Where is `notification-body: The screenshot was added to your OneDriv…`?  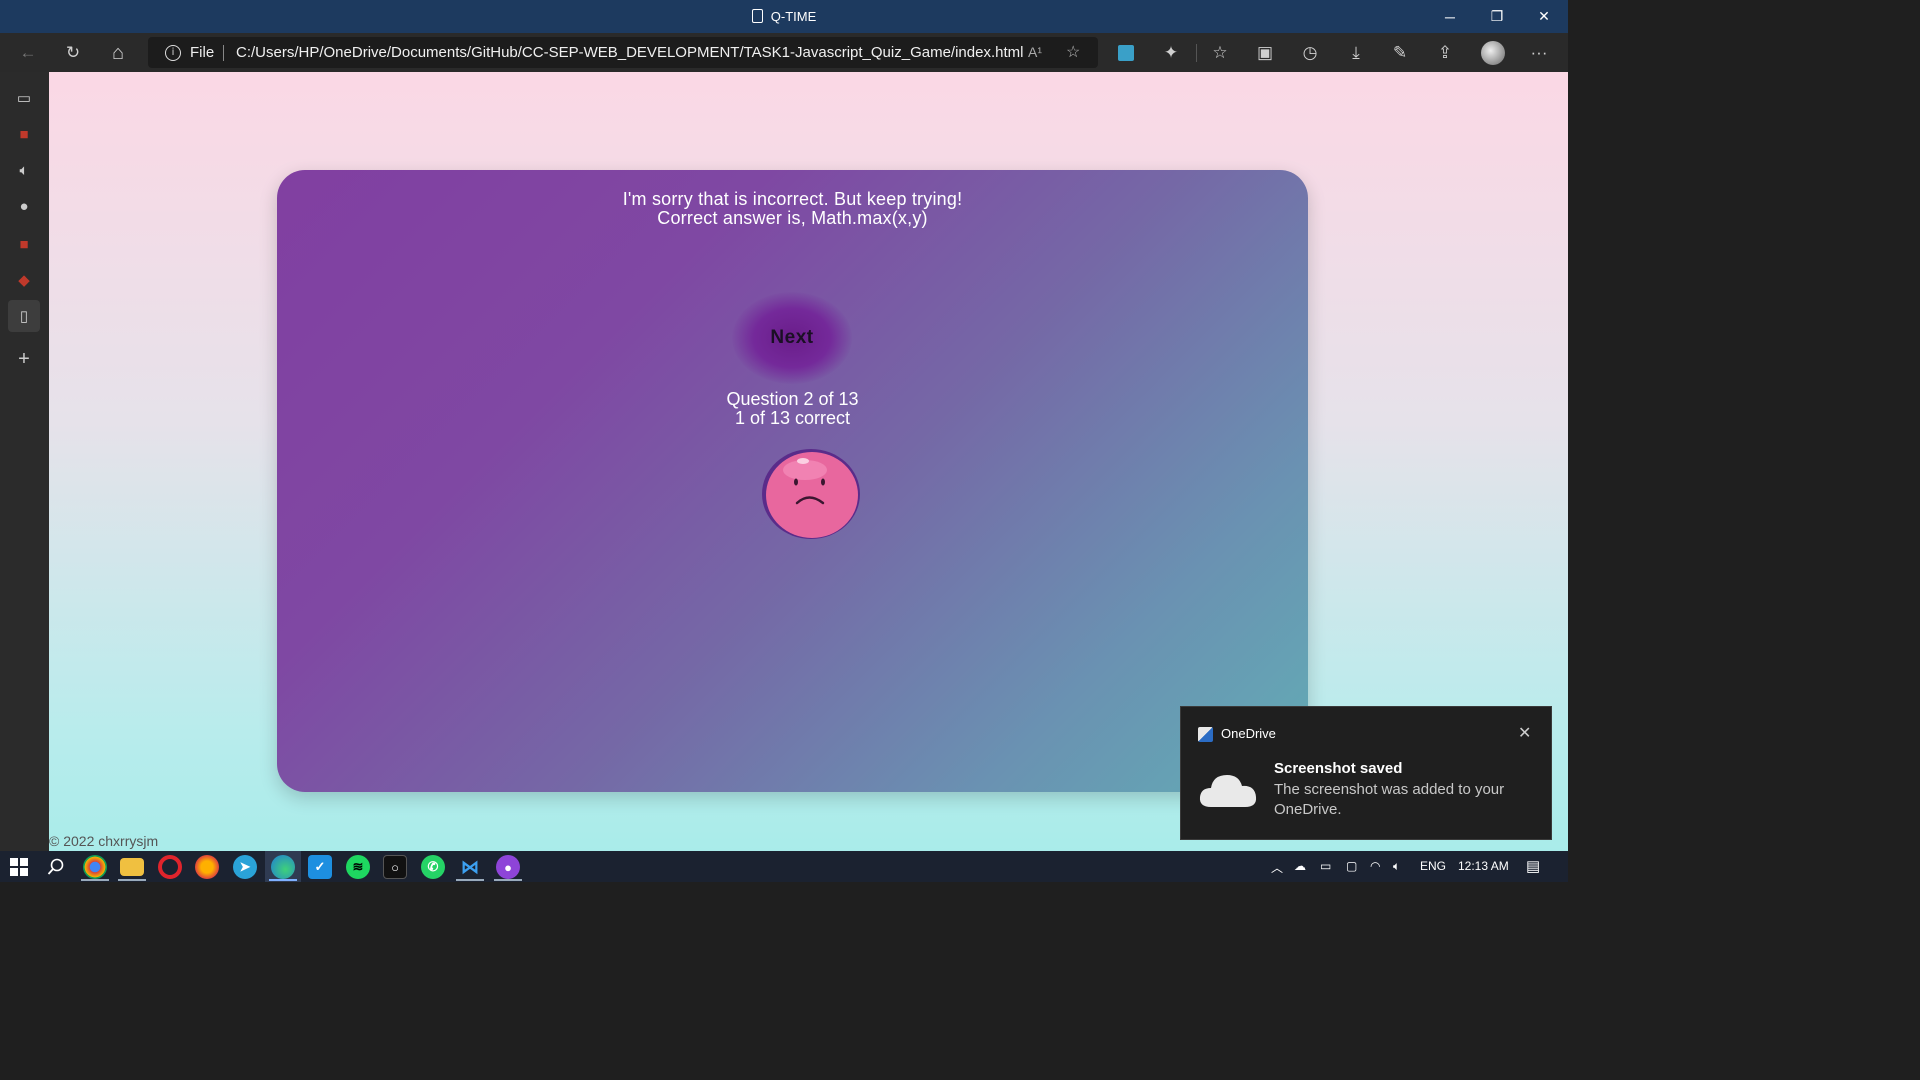 notification-body: The screenshot was added to your OneDriv… is located at coordinates (1389, 799).